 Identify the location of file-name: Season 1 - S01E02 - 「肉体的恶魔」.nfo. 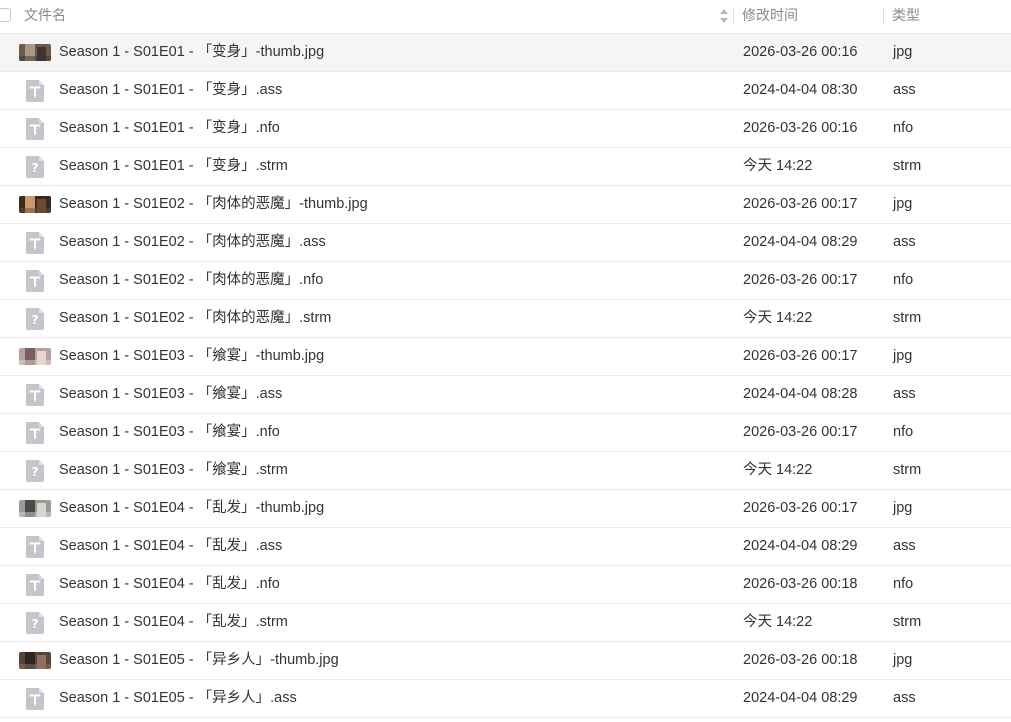
(191, 280).